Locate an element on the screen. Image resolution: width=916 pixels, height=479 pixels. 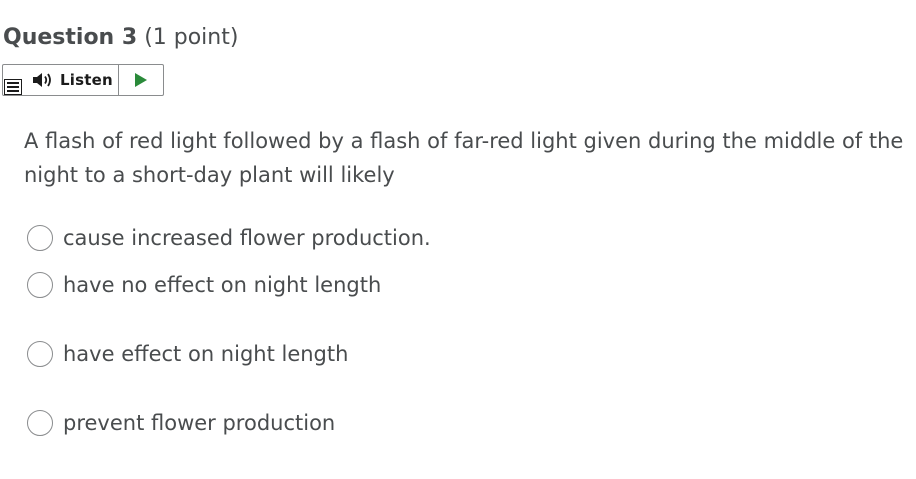
answer-option-label: have no effect on night length is located at coordinates (222, 285).